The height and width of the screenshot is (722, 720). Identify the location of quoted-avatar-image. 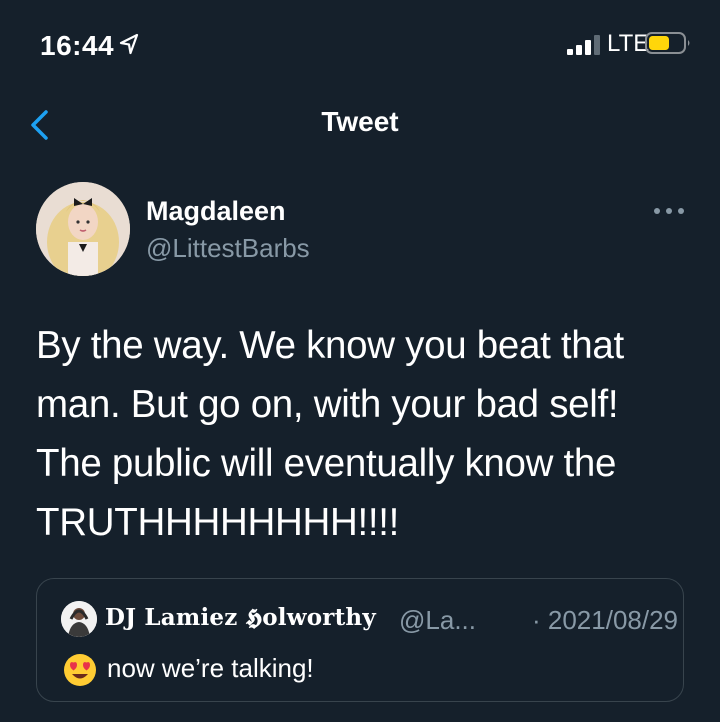
(79, 619).